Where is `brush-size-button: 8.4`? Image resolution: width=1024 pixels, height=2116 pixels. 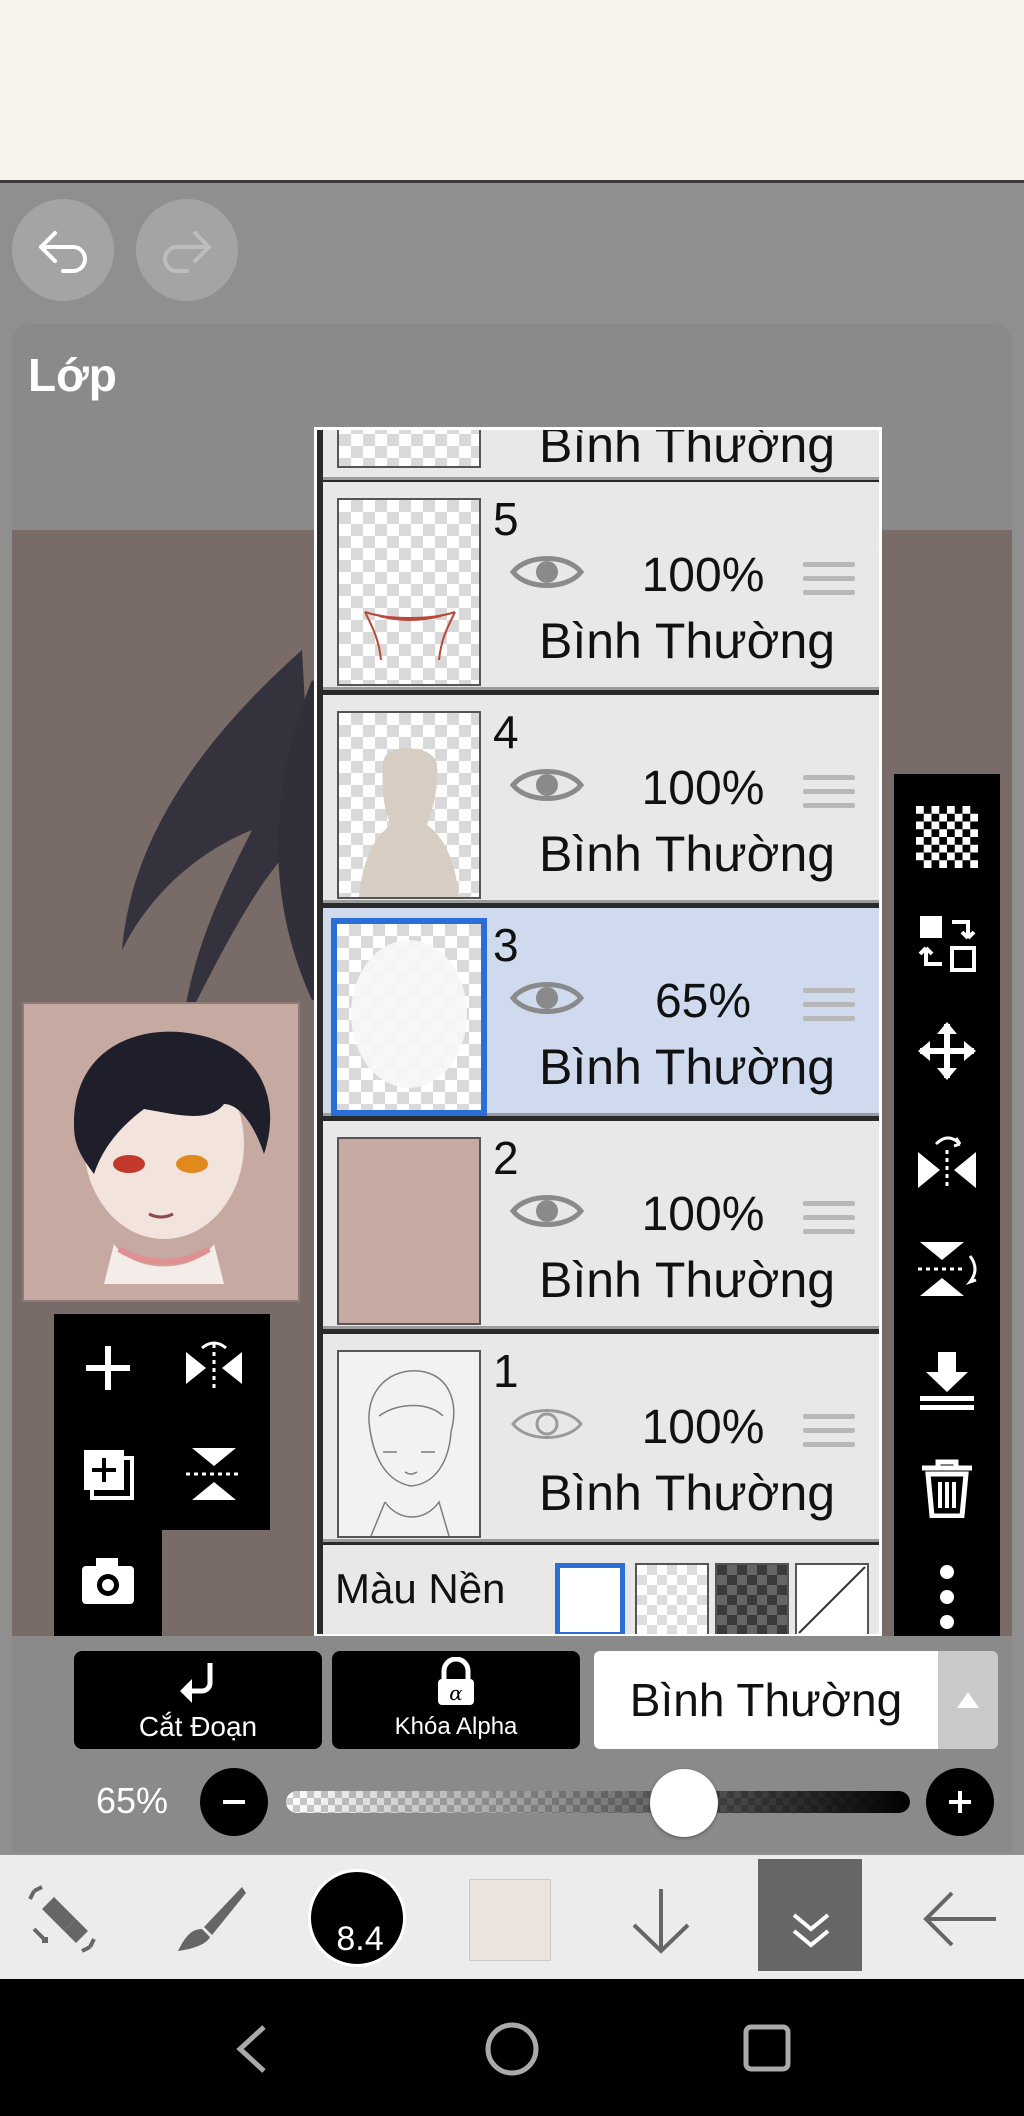
brush-size-button: 8.4 is located at coordinates (357, 1918).